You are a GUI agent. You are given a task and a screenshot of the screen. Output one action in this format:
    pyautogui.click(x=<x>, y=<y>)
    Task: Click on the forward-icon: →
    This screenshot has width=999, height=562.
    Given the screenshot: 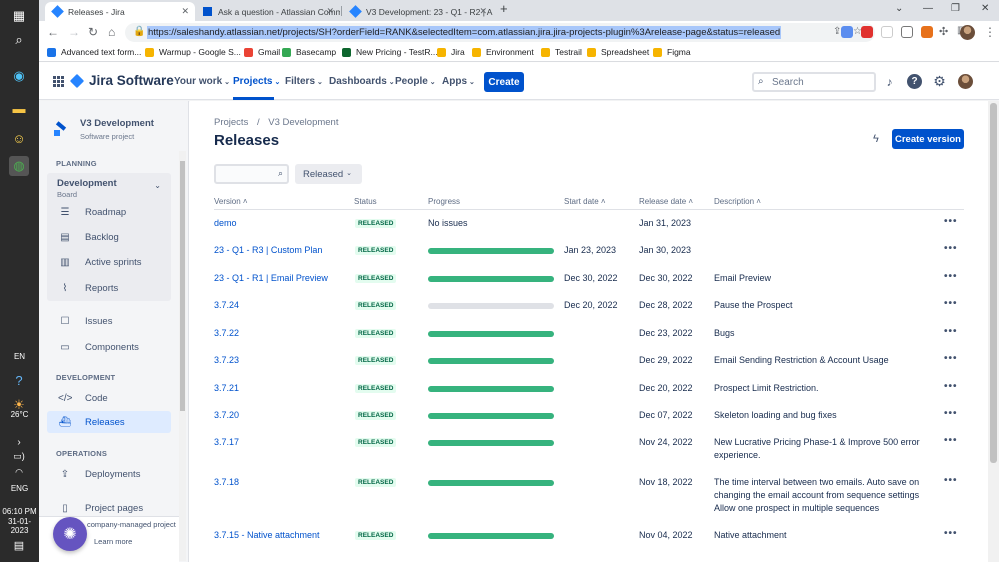 What is the action you would take?
    pyautogui.click(x=74, y=32)
    